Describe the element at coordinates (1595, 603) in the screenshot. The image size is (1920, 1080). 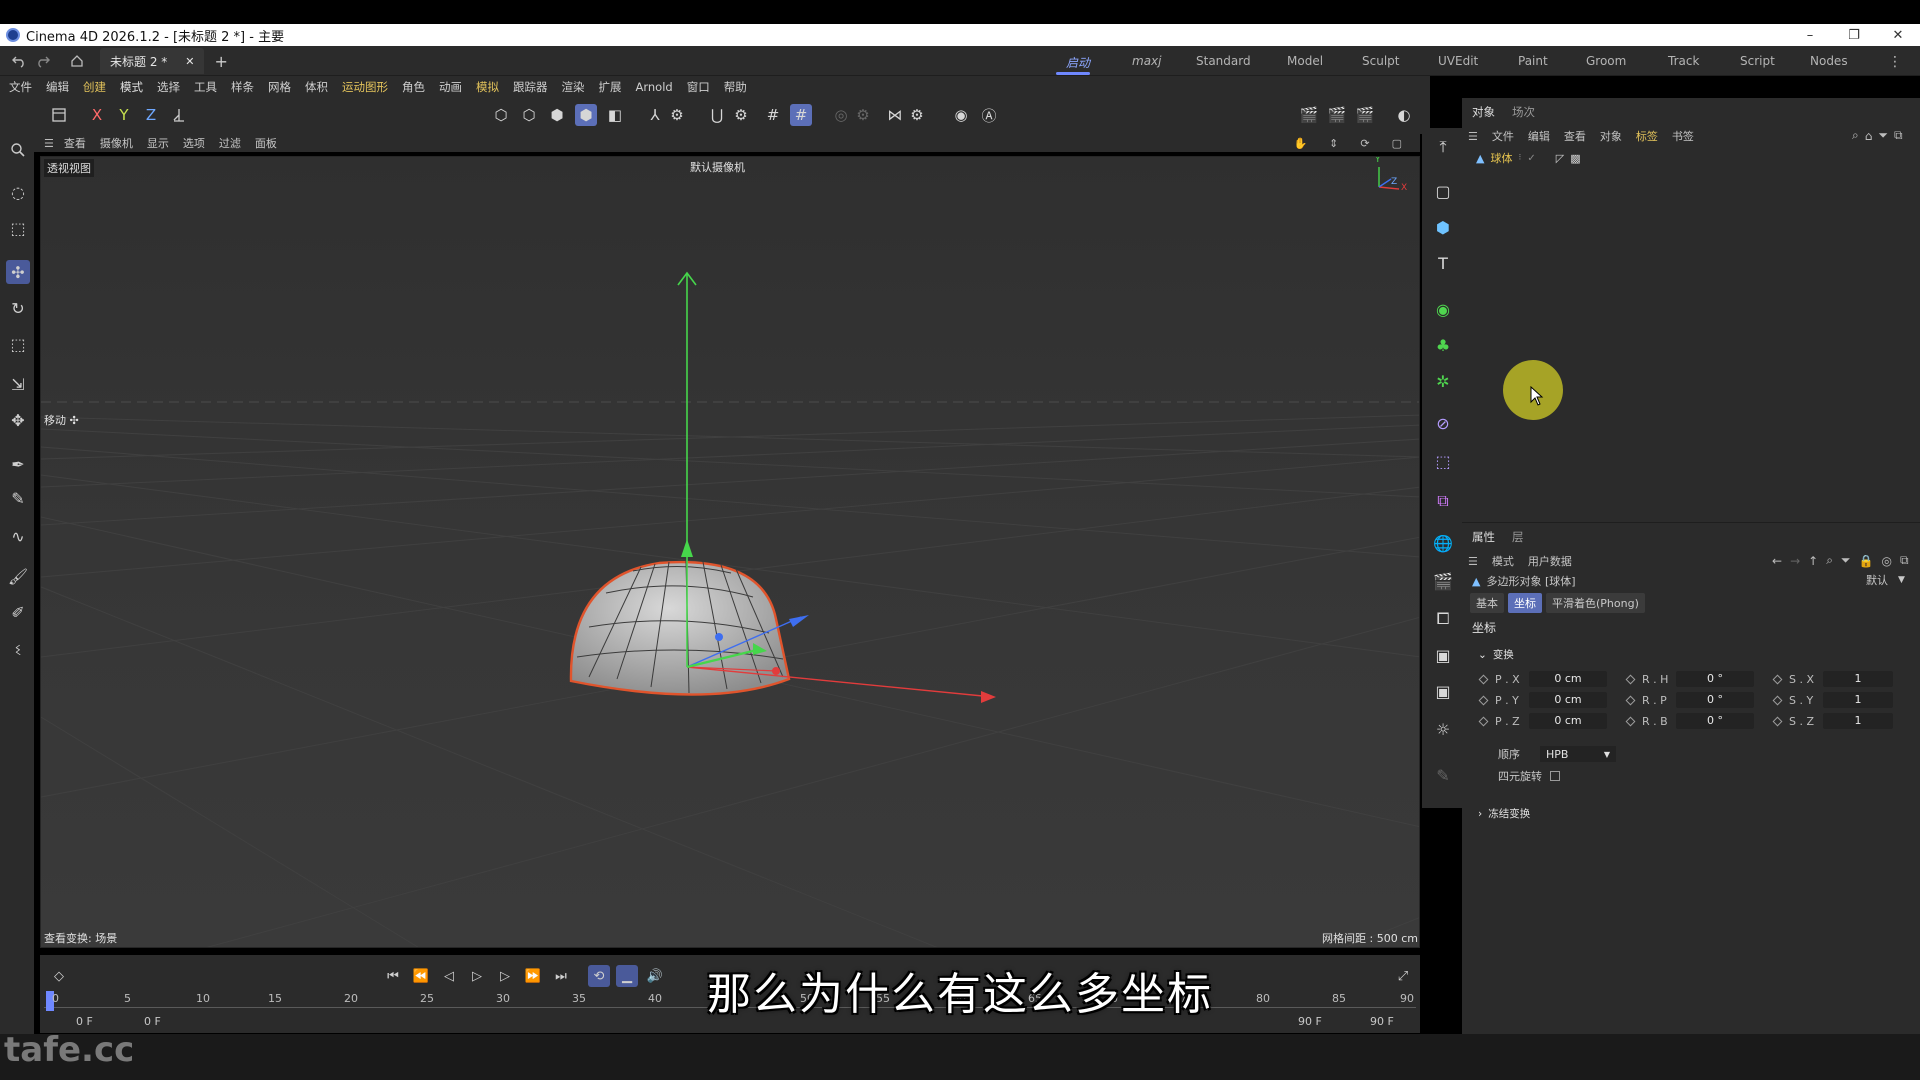
I see `subtab-phong: 平滑着色(Phong)` at that location.